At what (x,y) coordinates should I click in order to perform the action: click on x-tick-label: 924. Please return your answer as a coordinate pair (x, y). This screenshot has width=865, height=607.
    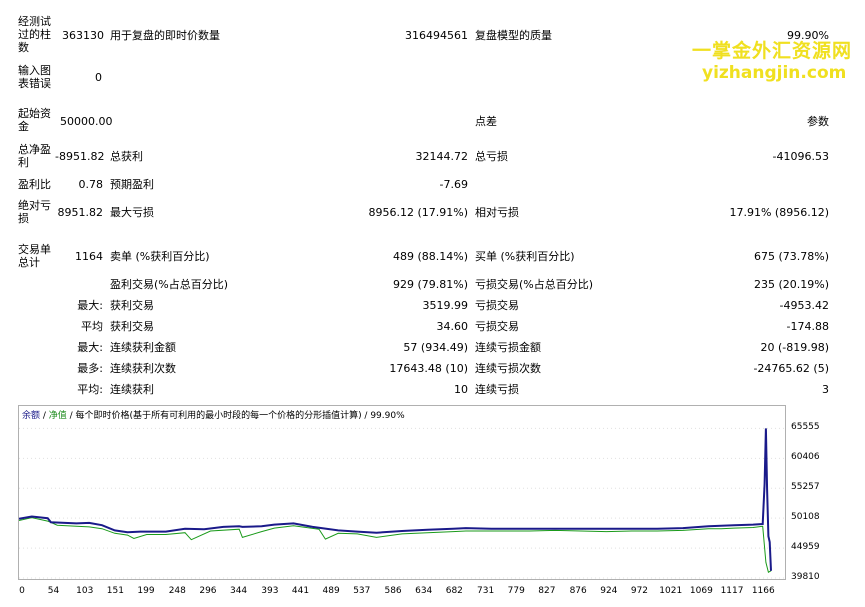
    Looking at the image, I should click on (609, 591).